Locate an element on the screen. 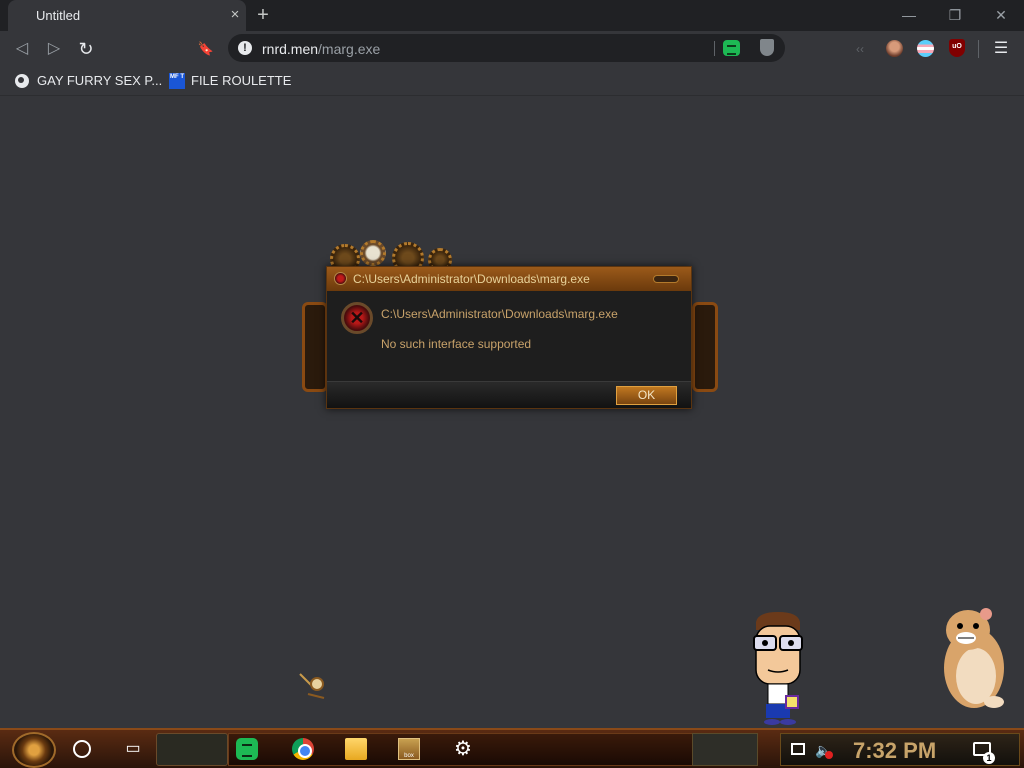  bookmark-file-roulette: MF T FILE ROULETTE is located at coordinates (231, 81).